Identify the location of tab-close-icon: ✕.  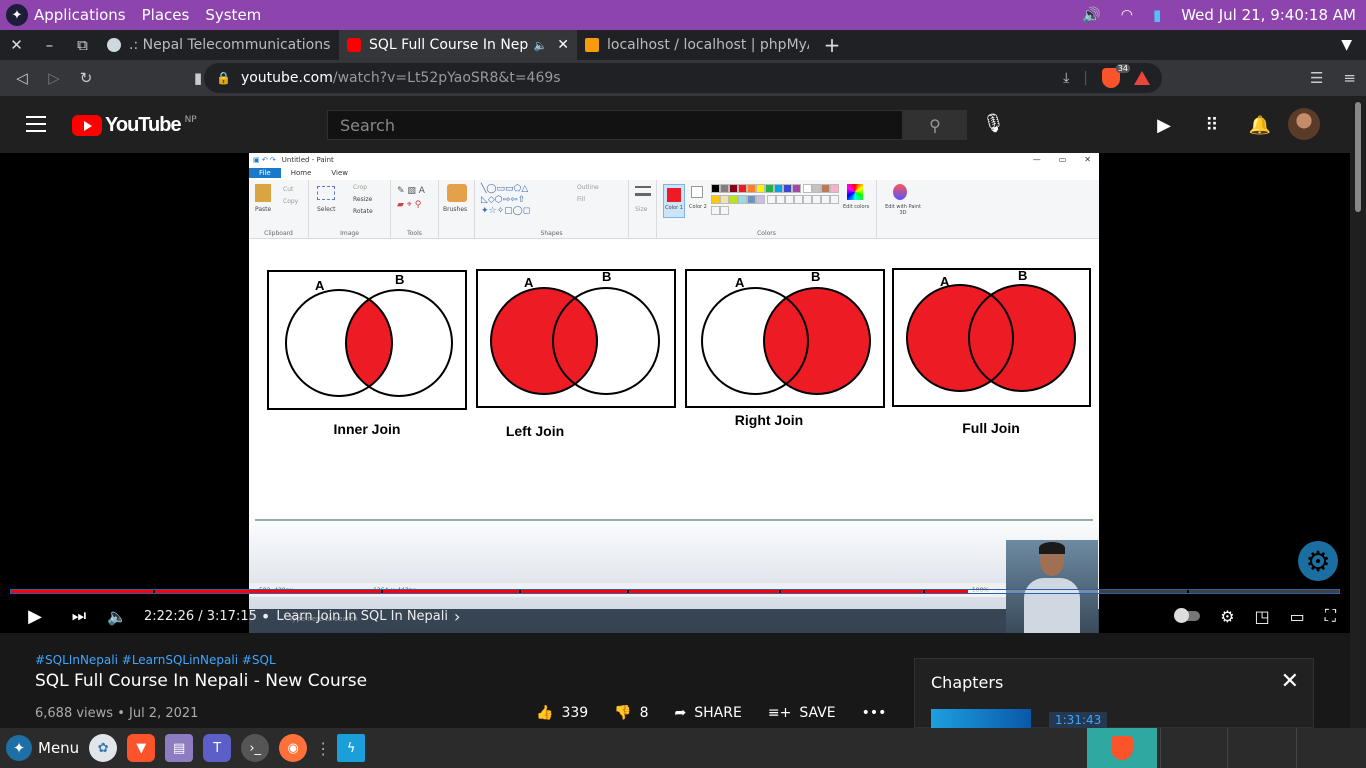
(563, 45).